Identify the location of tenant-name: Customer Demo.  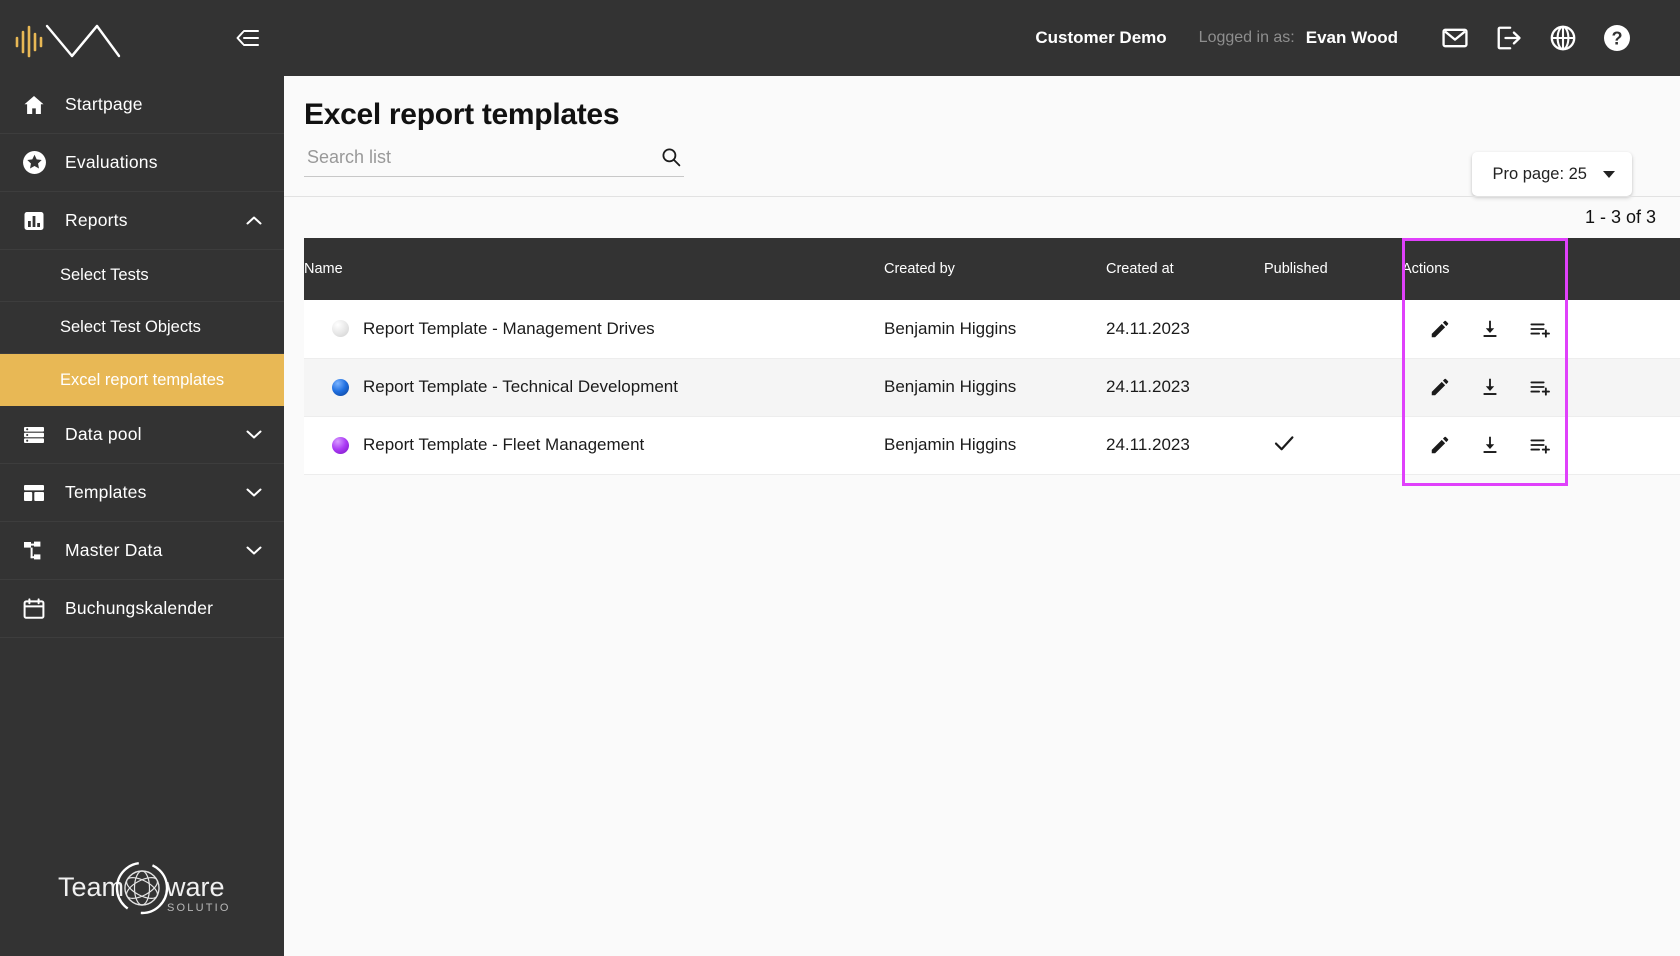
(1101, 37).